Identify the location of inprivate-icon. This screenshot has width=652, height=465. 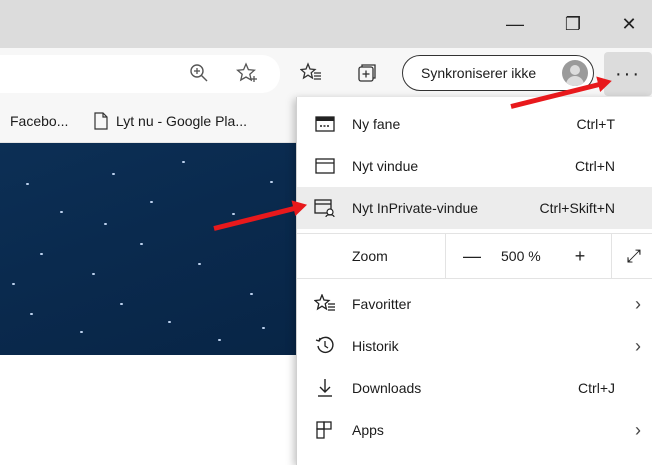
(325, 208).